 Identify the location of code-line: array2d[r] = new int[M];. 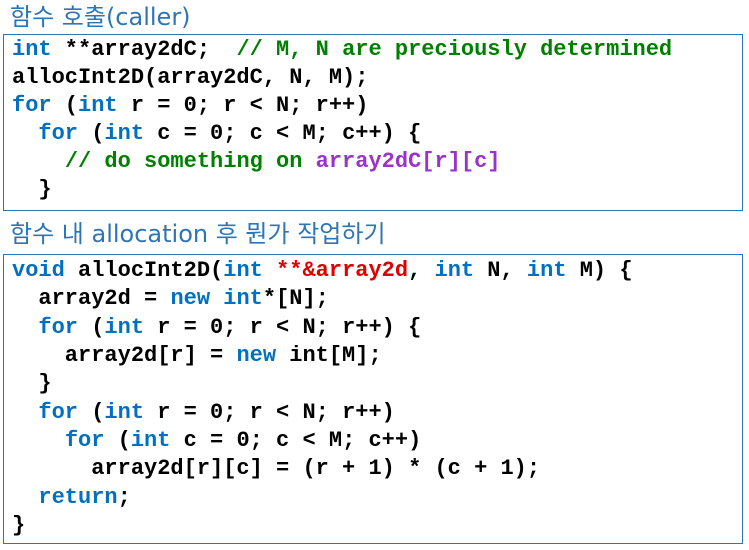
(197, 356).